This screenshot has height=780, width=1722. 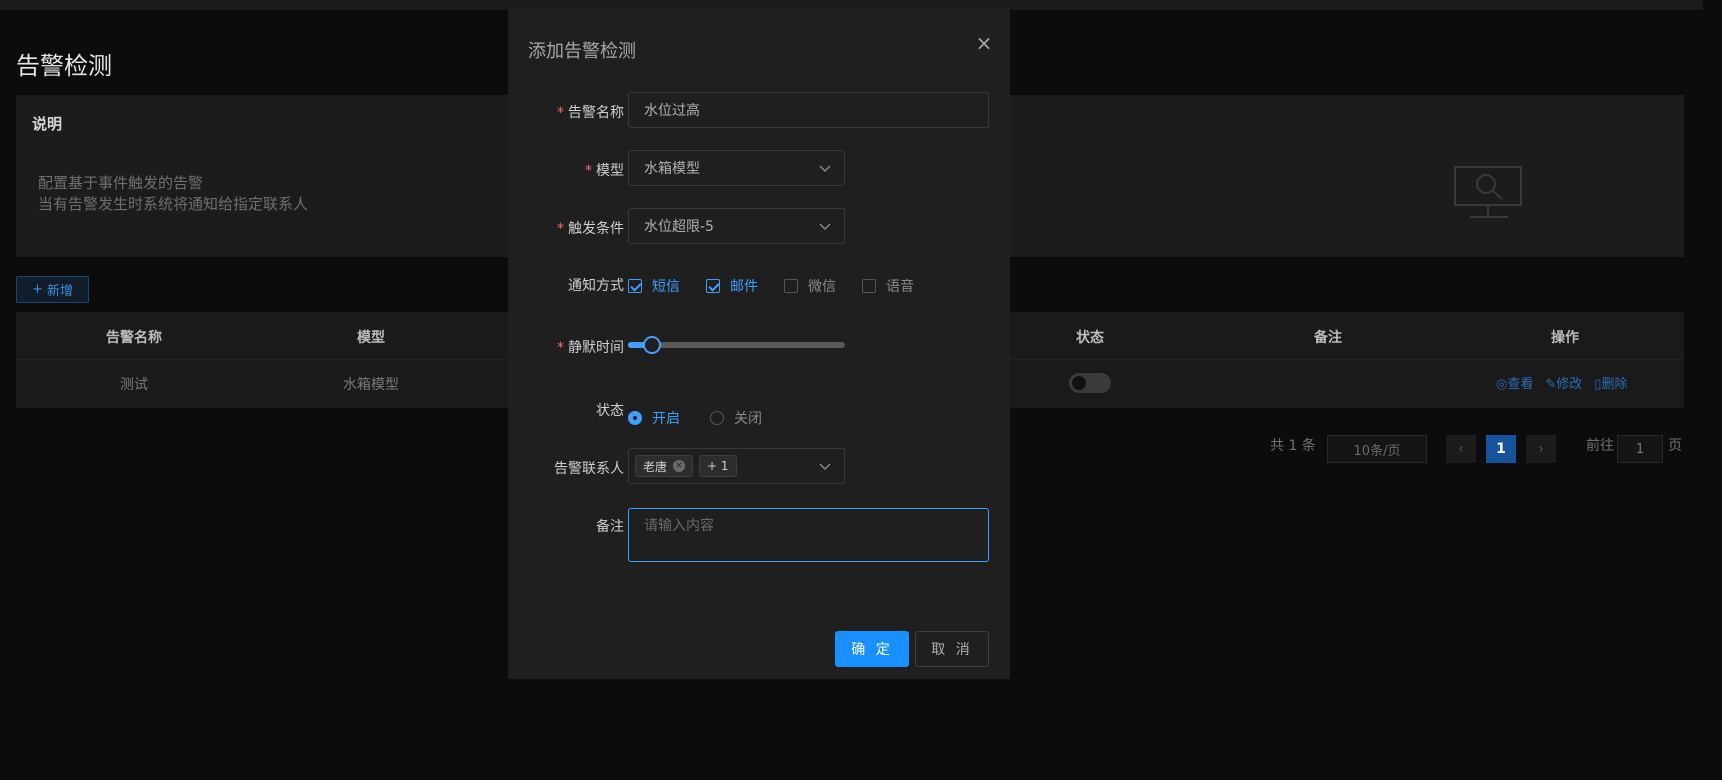 I want to click on contact-tag: 老唐 ×, so click(x=664, y=466).